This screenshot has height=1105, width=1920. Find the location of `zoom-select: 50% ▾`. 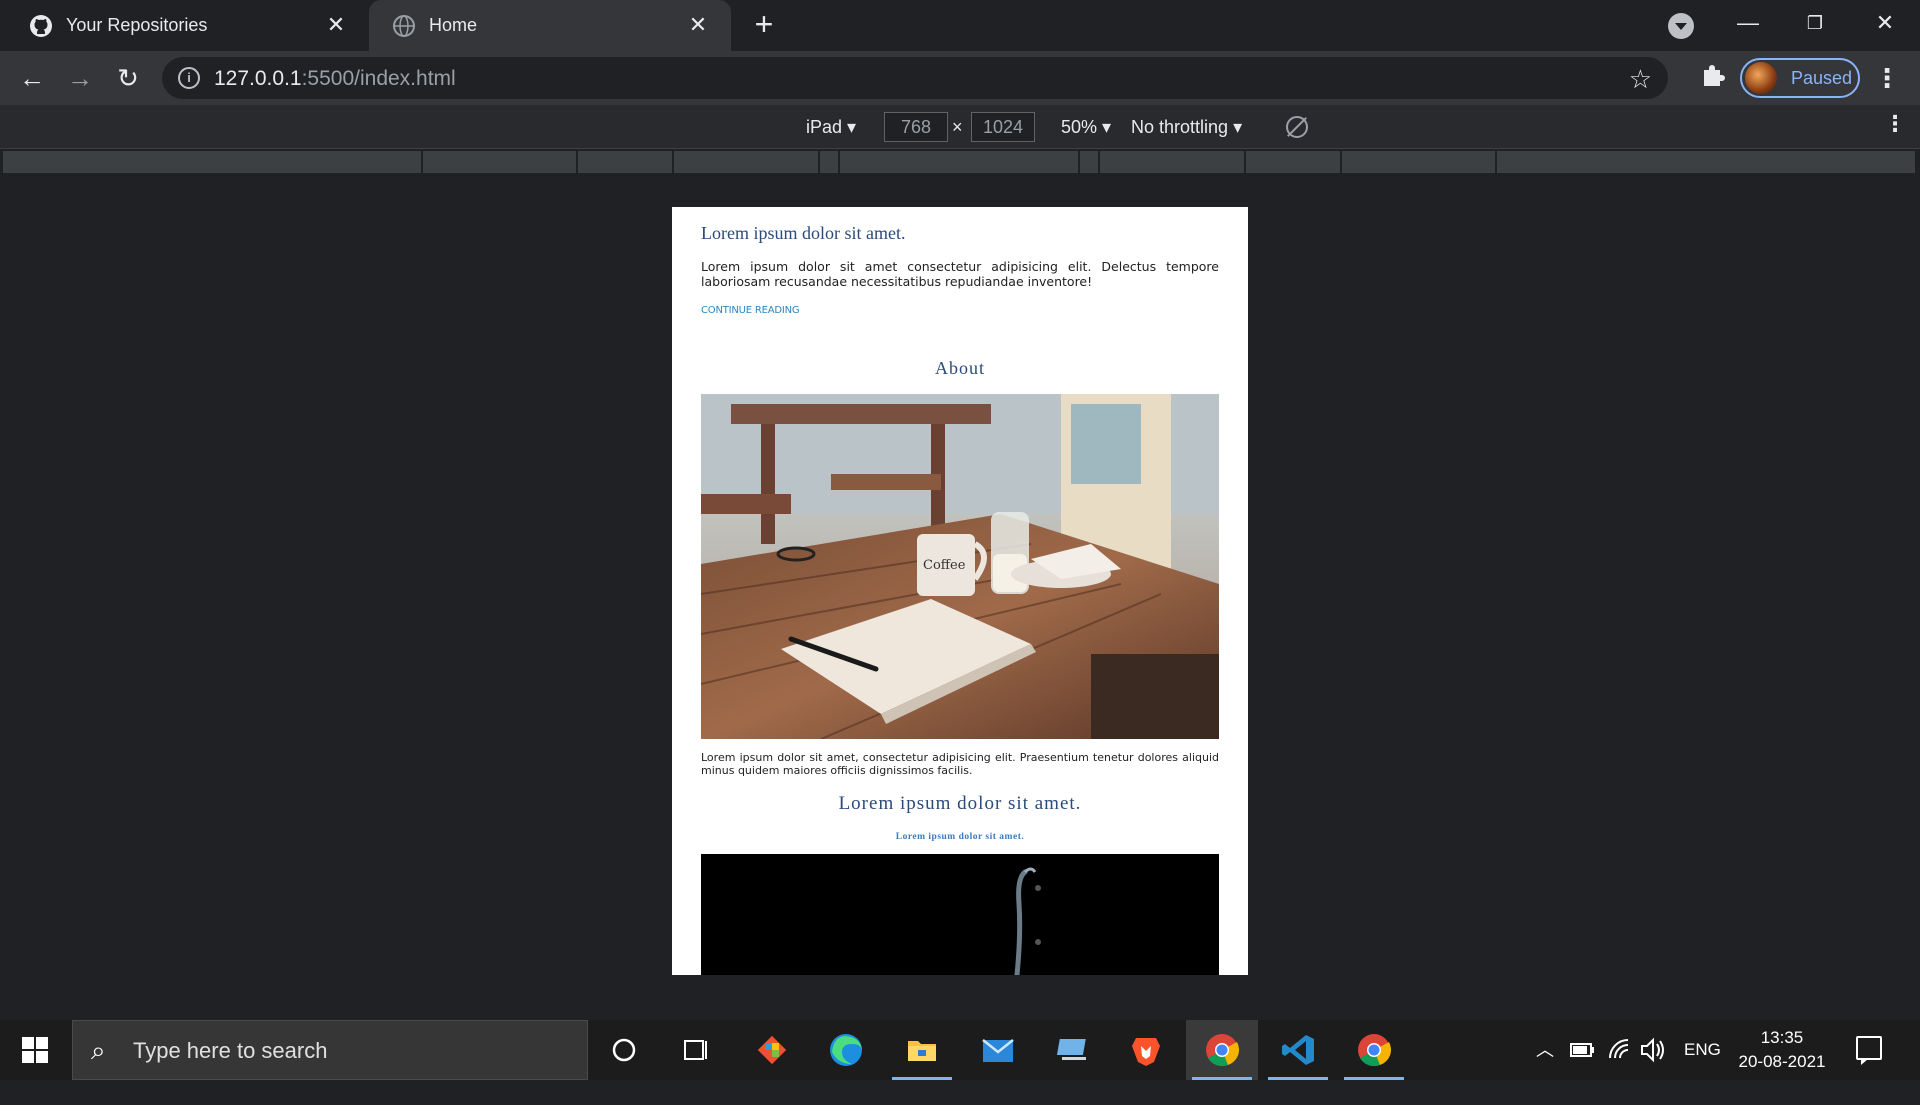

zoom-select: 50% ▾ is located at coordinates (1086, 127).